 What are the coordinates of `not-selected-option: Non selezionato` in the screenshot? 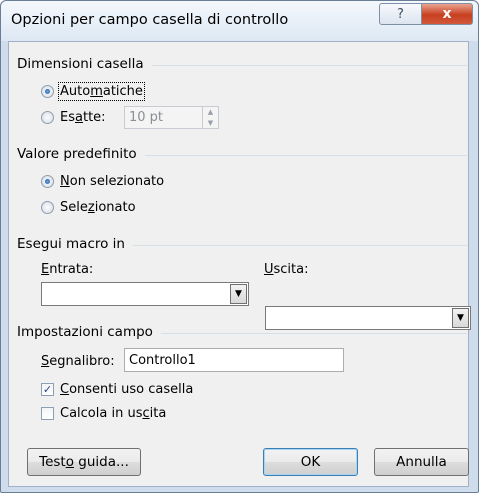 It's located at (102, 181).